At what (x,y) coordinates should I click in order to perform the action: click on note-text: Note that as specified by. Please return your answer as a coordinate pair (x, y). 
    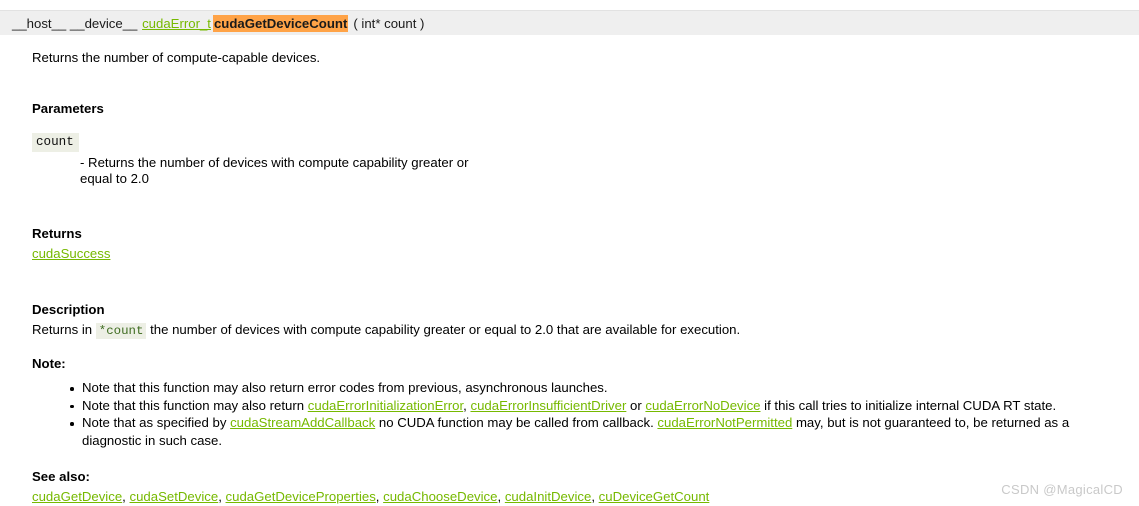
    Looking at the image, I should click on (156, 423).